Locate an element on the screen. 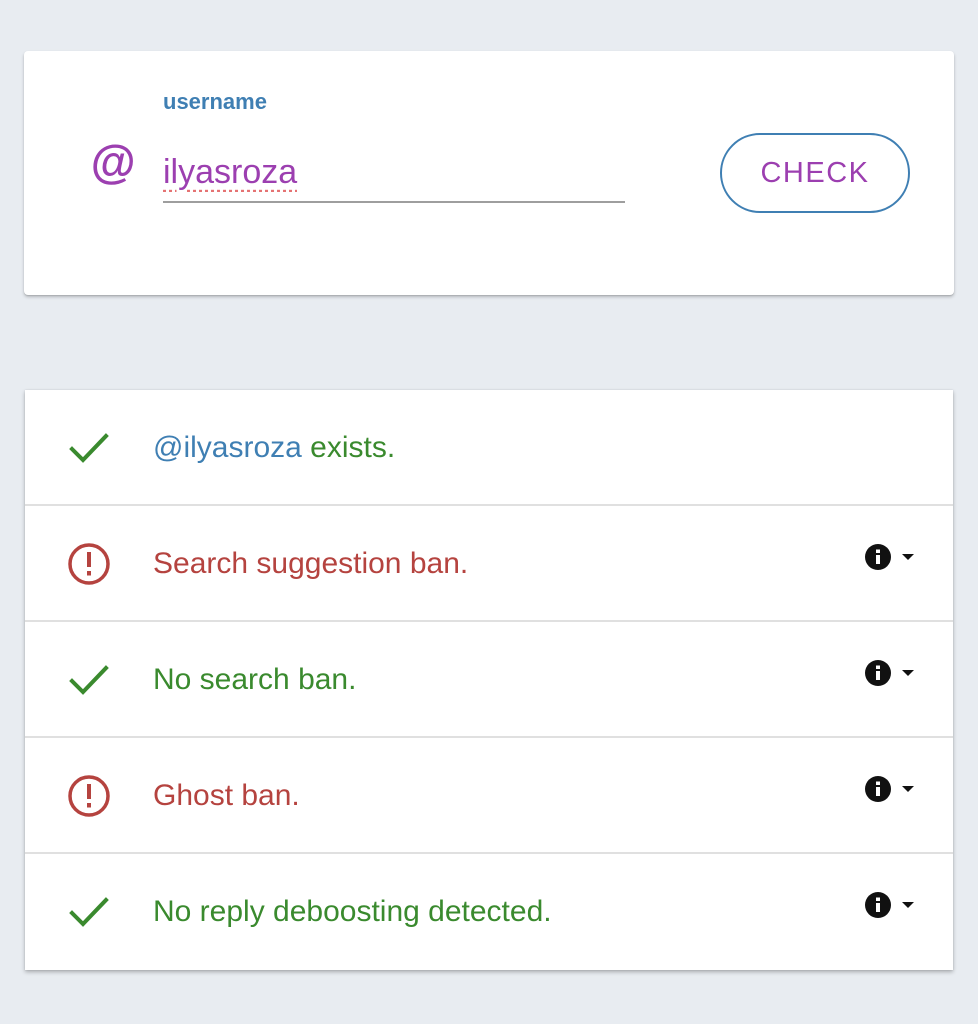 This screenshot has height=1024, width=978. result-text: No search ban. is located at coordinates (255, 679).